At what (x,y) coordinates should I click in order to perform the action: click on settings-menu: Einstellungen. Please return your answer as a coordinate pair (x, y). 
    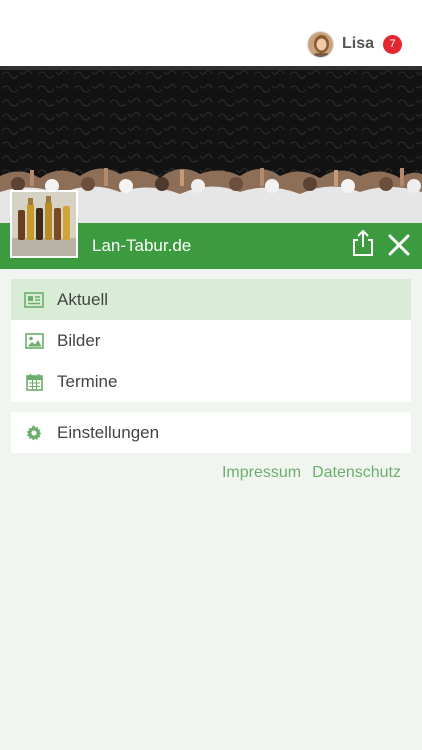
    Looking at the image, I should click on (211, 432).